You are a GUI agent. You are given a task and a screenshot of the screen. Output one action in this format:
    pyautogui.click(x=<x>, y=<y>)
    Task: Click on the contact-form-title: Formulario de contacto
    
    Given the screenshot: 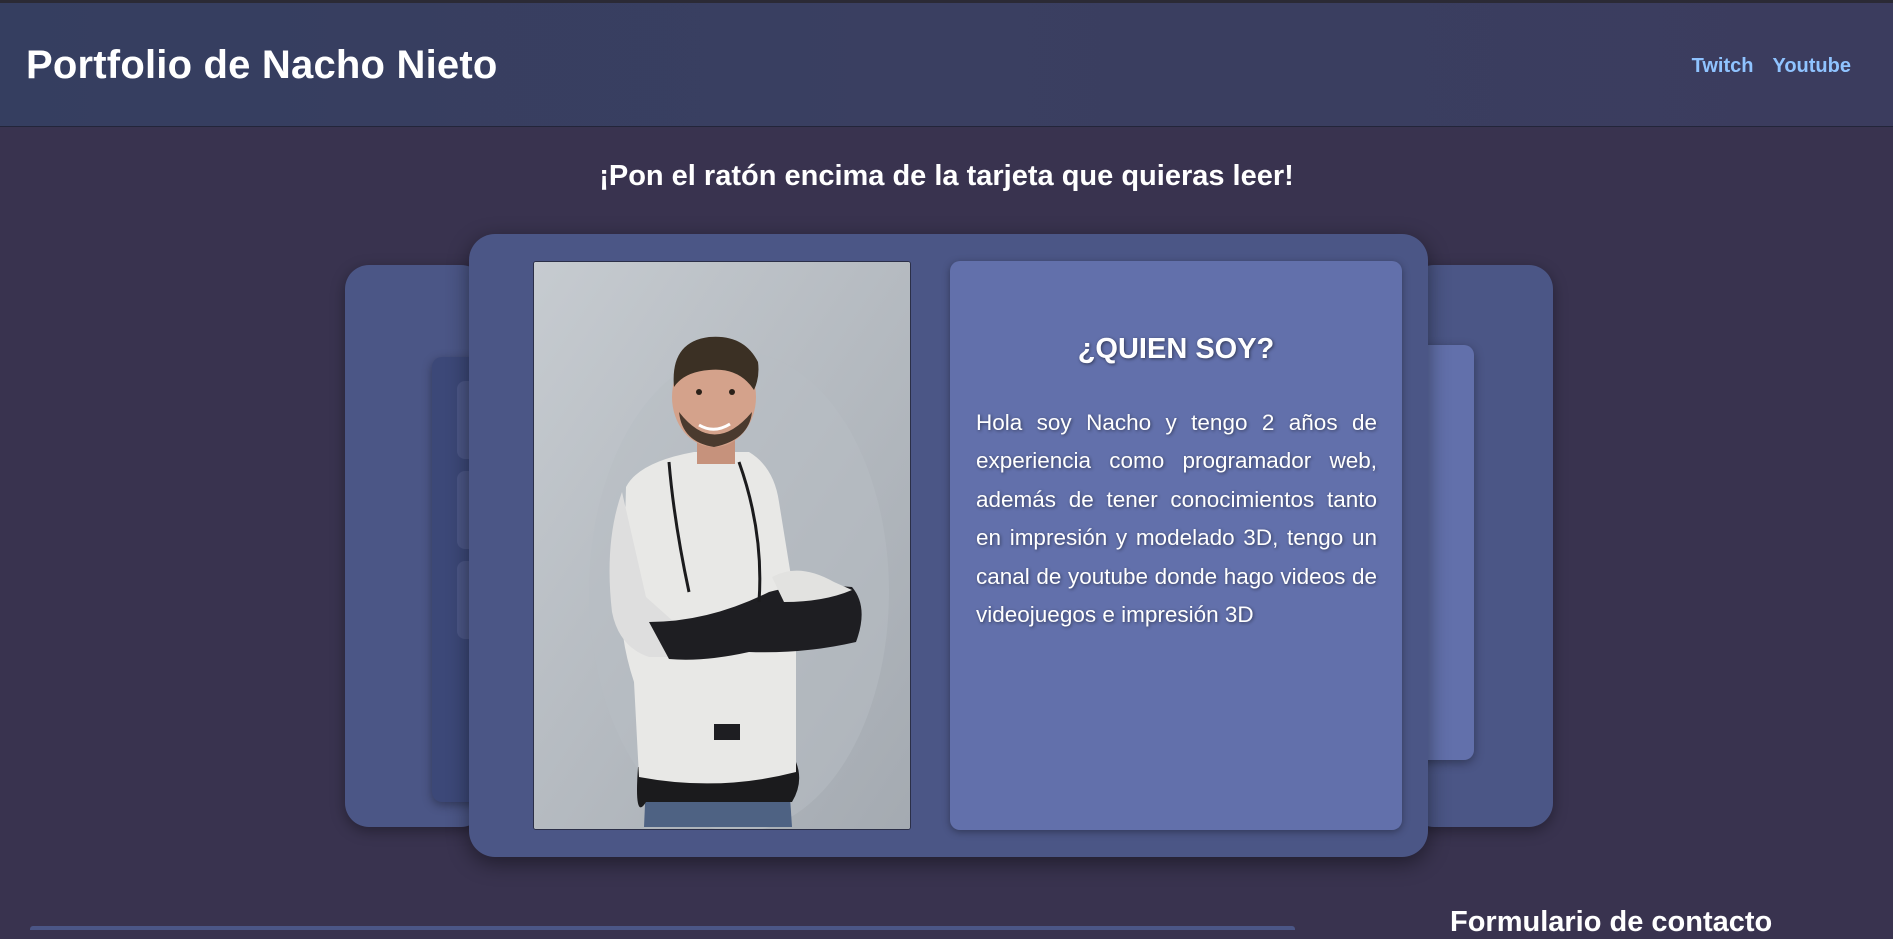 What is the action you would take?
    pyautogui.click(x=1611, y=922)
    